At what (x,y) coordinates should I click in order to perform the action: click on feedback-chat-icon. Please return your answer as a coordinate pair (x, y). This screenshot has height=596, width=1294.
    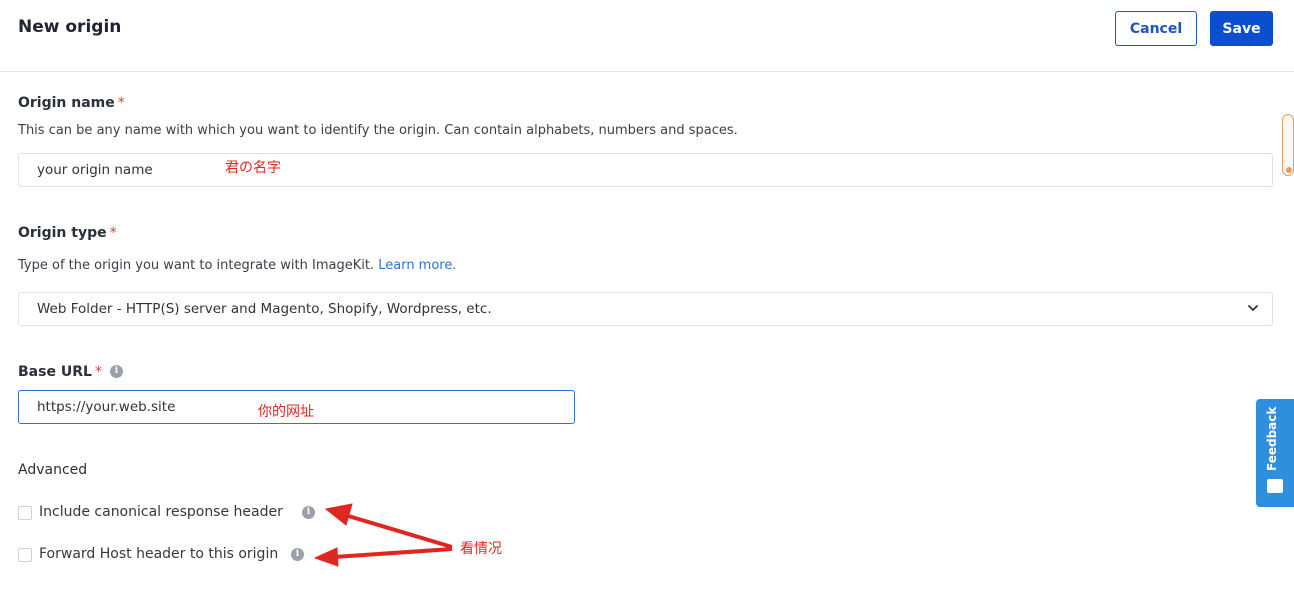
    Looking at the image, I should click on (1275, 486).